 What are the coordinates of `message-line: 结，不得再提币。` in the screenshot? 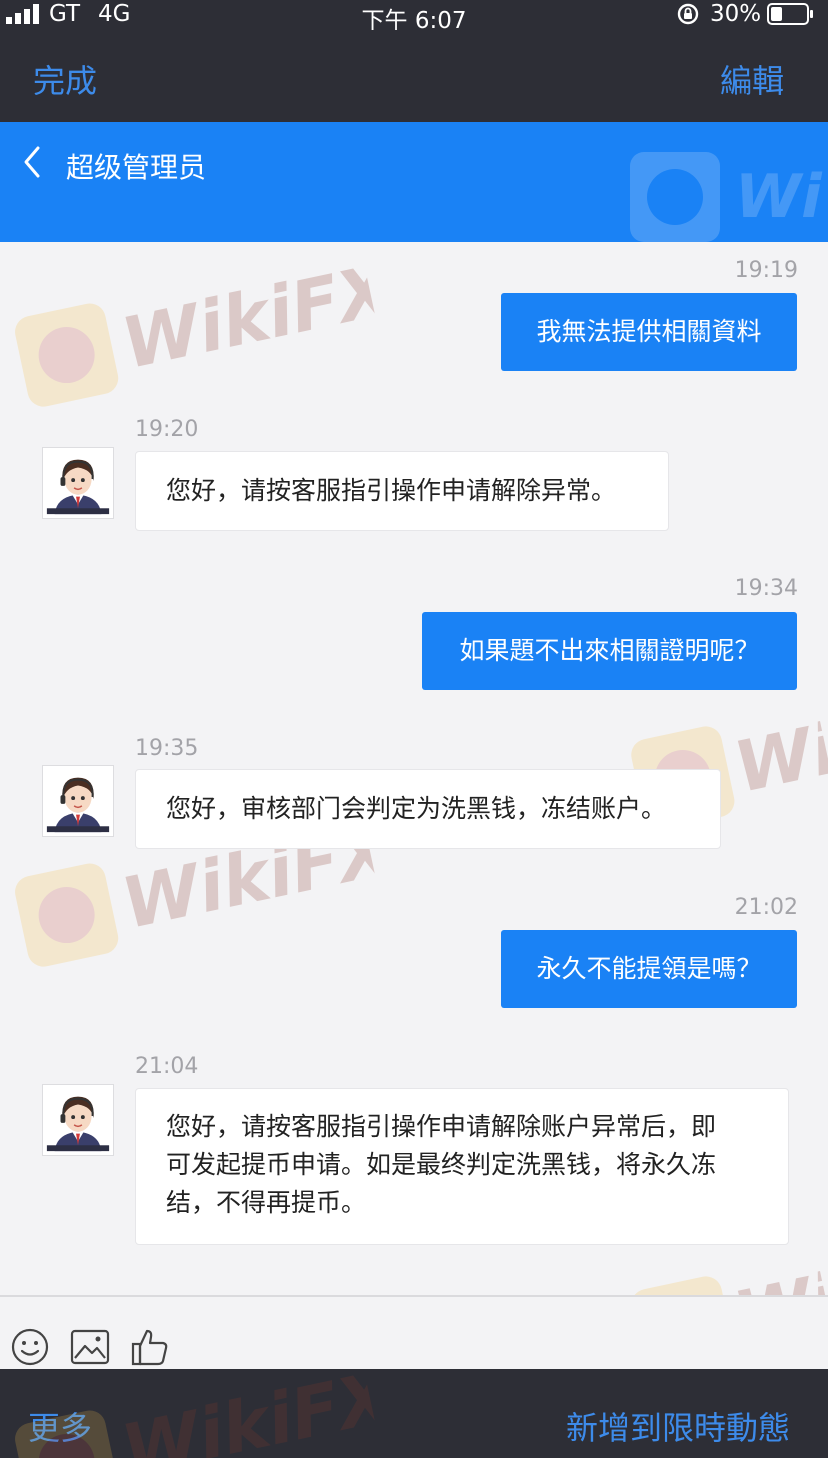 It's located at (266, 1202).